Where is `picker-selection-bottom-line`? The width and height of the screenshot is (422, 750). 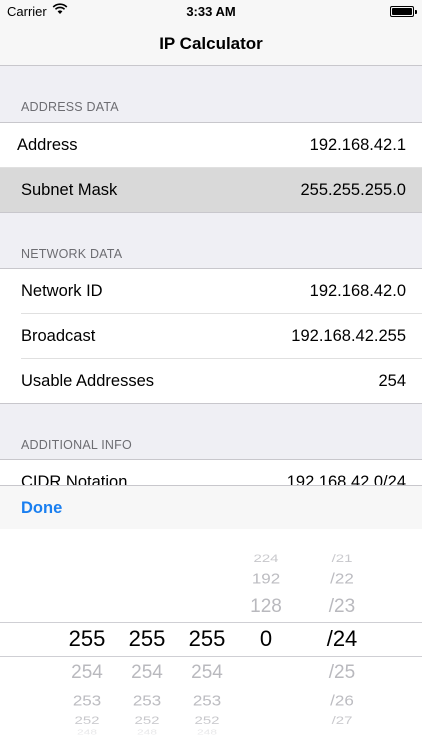 picker-selection-bottom-line is located at coordinates (211, 656).